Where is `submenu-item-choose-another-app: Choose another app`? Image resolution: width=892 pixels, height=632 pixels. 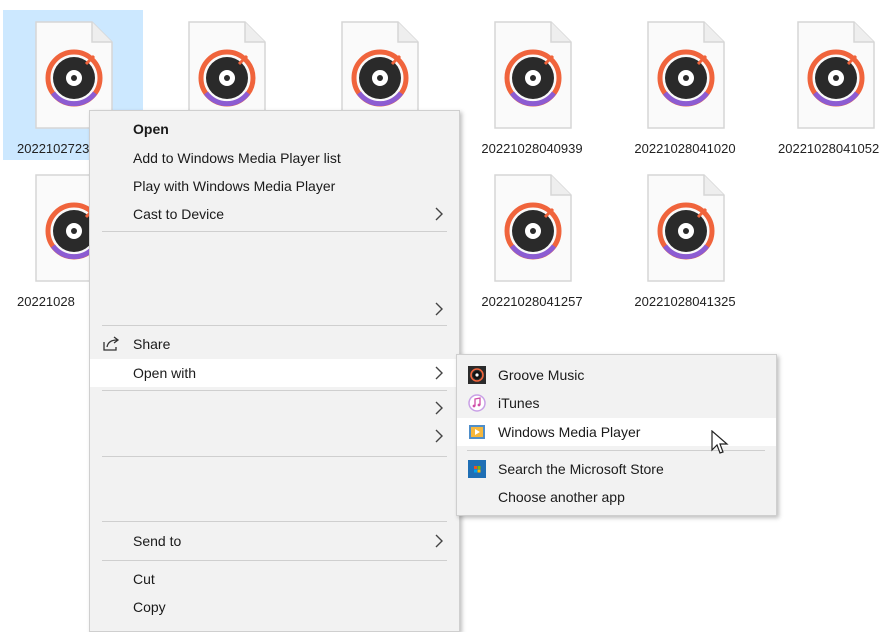
submenu-item-choose-another-app: Choose another app is located at coordinates (616, 497).